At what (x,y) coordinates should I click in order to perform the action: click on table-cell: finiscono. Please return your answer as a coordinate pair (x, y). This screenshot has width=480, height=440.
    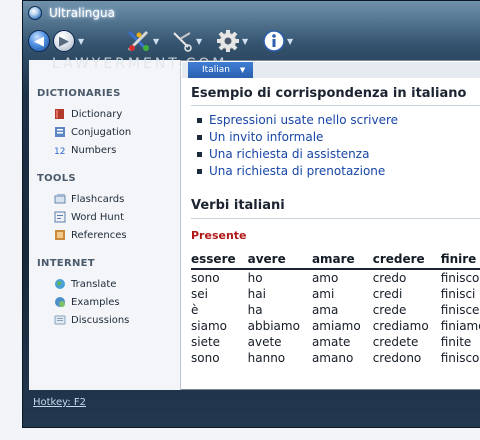
    Looking at the image, I should click on (460, 358).